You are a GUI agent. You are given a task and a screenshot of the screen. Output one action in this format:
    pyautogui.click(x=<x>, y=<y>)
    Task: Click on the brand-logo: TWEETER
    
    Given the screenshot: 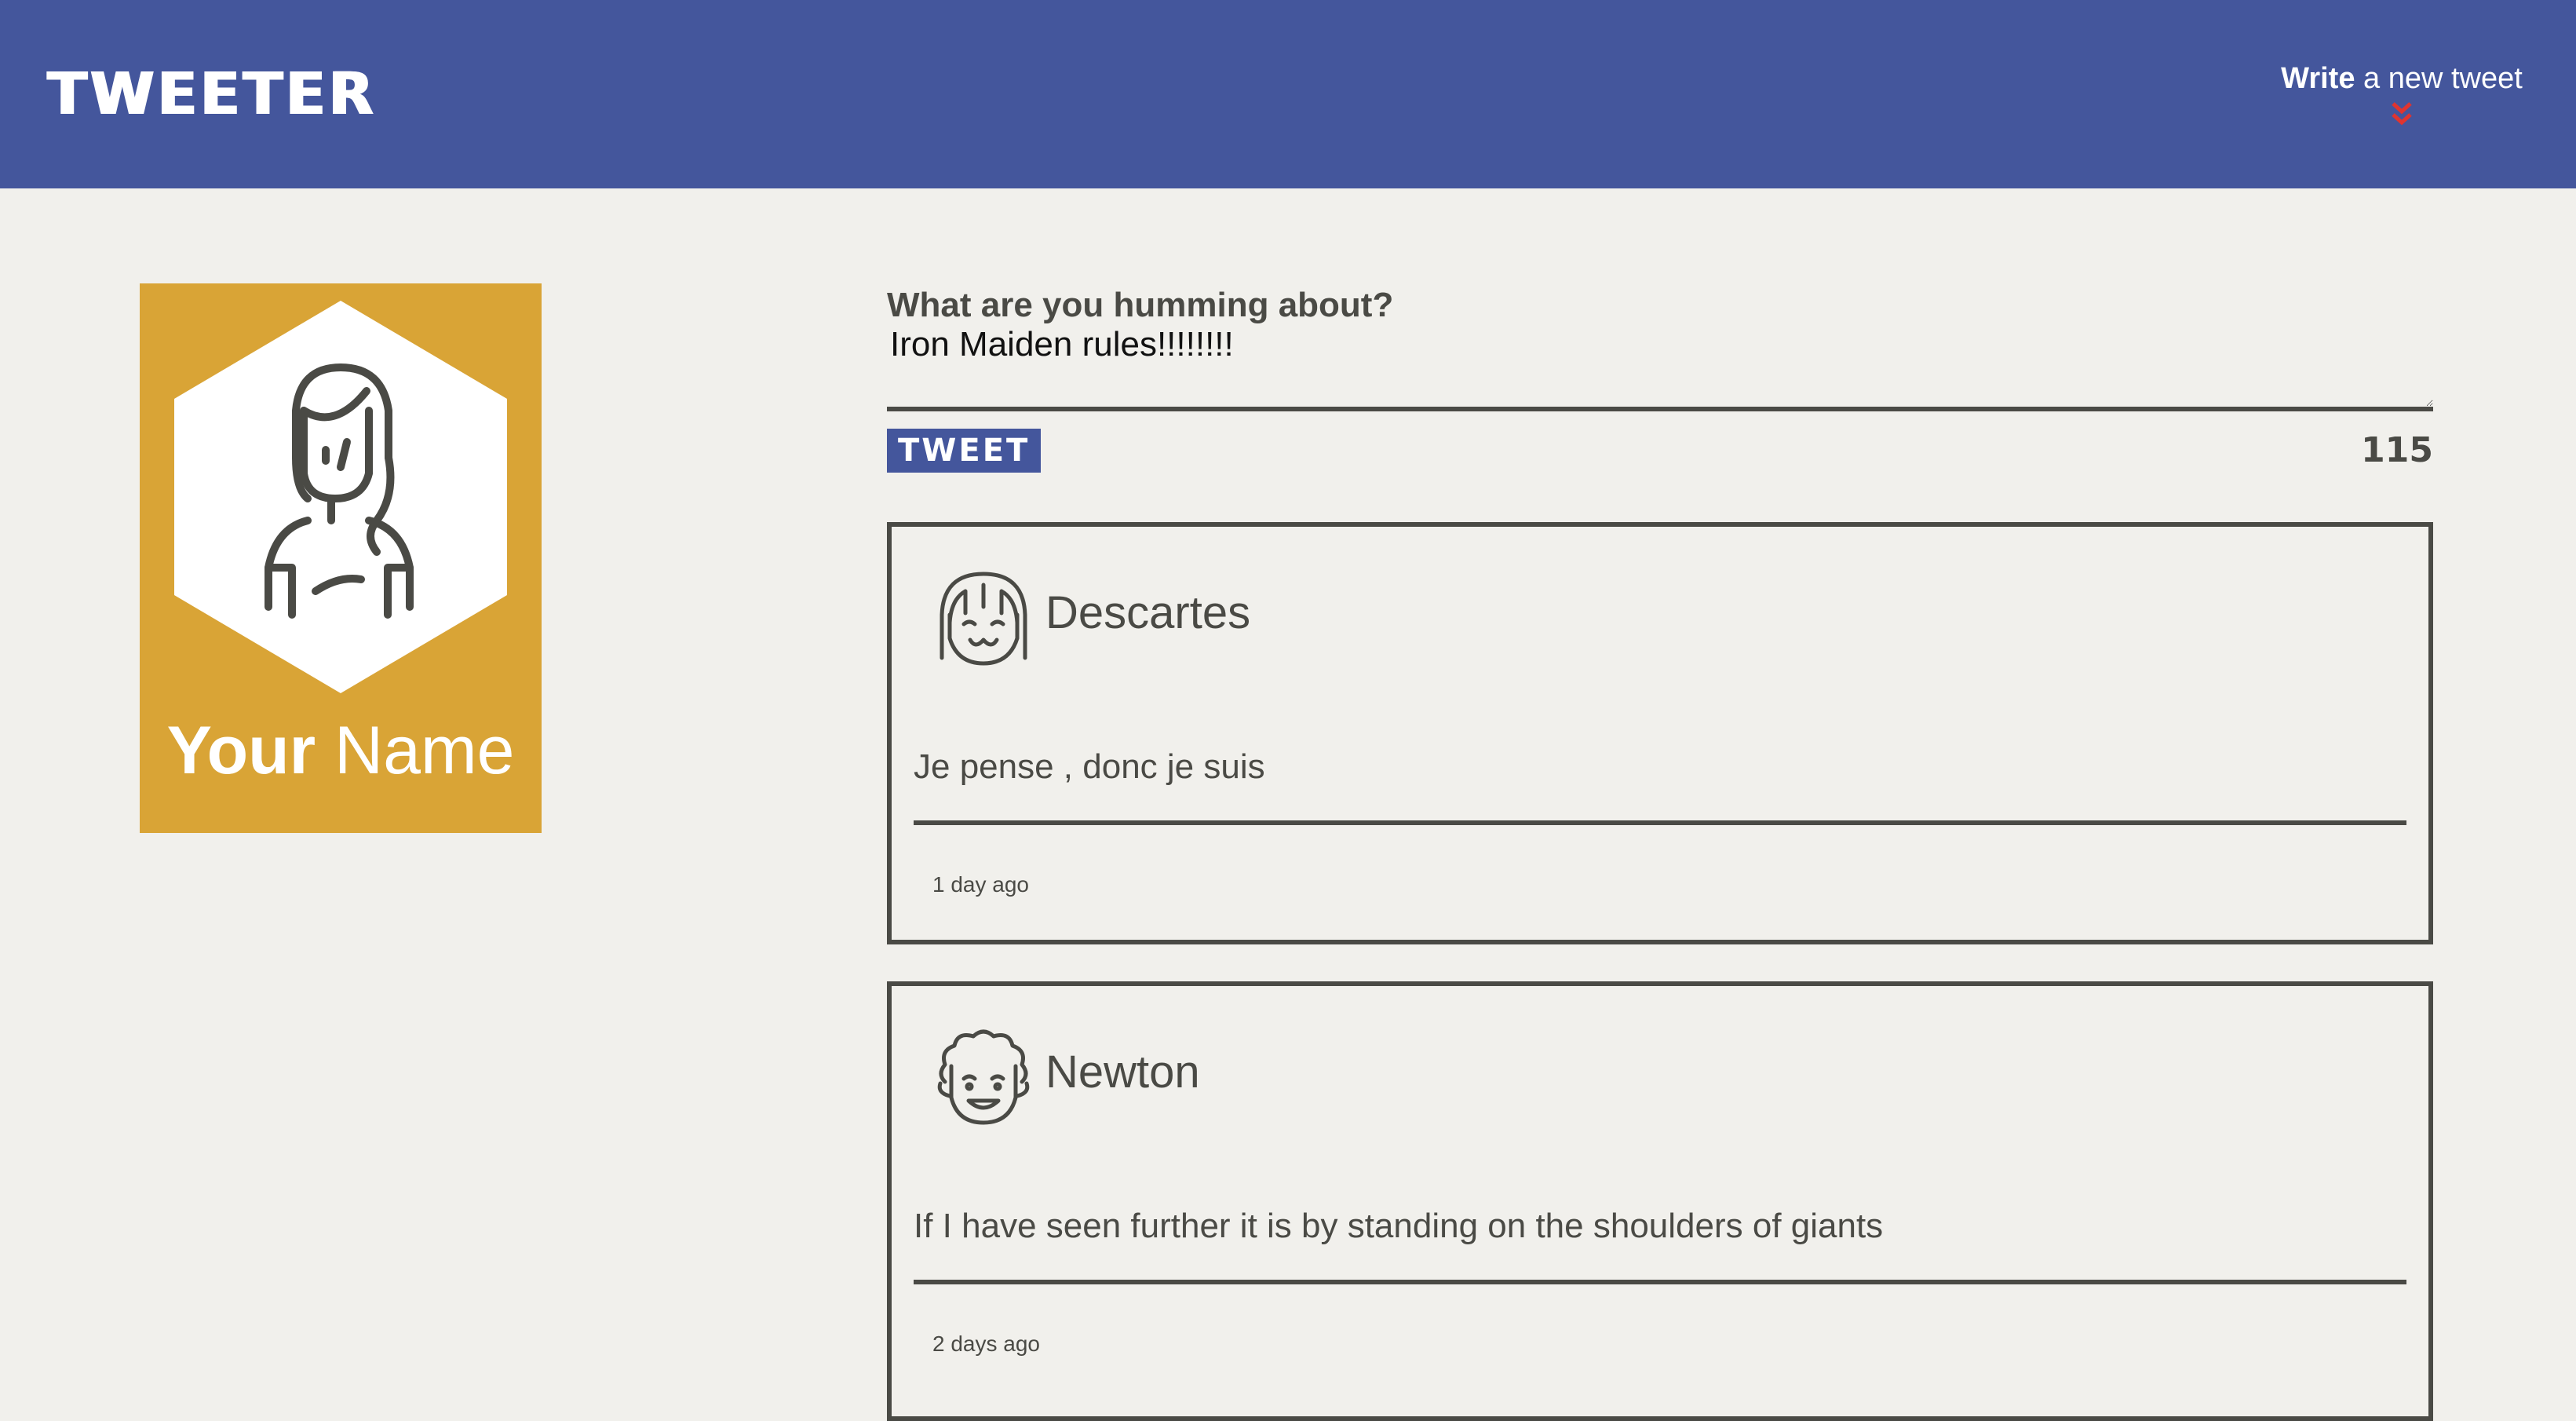 What is the action you would take?
    pyautogui.click(x=211, y=94)
    